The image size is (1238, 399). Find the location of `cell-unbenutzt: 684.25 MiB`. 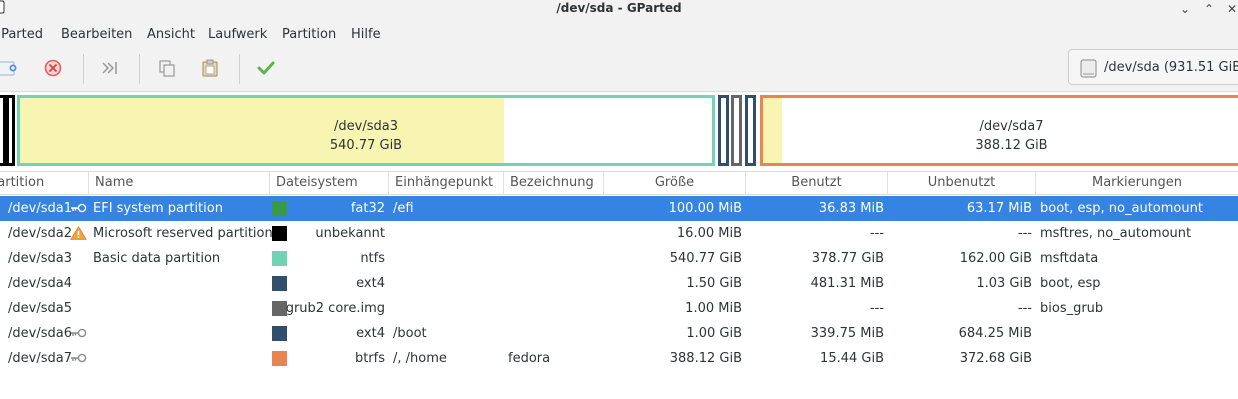

cell-unbenutzt: 684.25 MiB is located at coordinates (995, 333).